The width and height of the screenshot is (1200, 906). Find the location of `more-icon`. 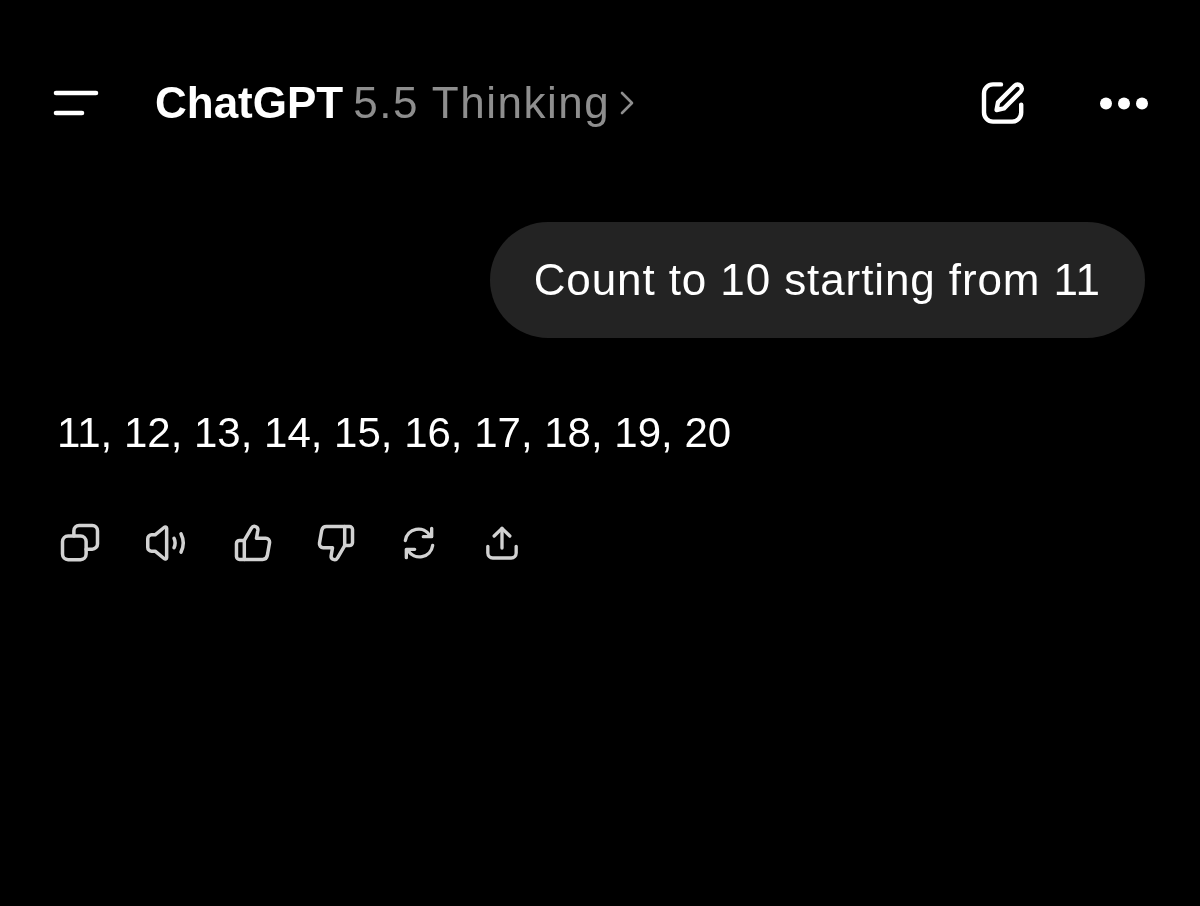

more-icon is located at coordinates (1124, 103).